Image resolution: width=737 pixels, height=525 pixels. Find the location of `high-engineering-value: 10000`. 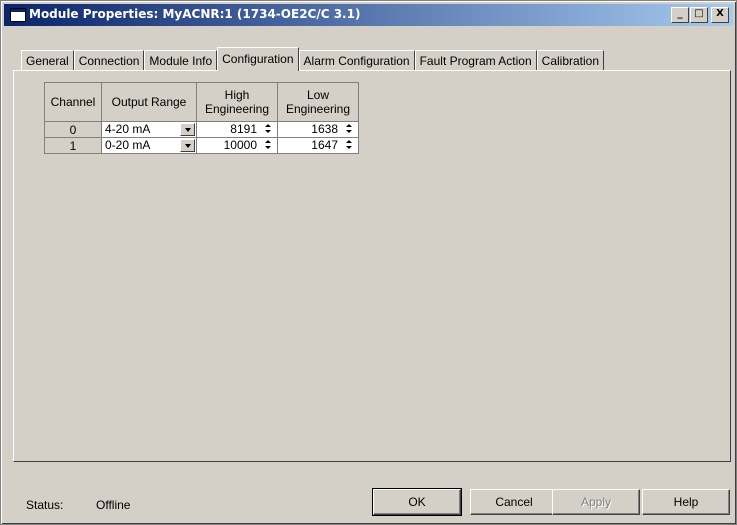

high-engineering-value: 10000 is located at coordinates (240, 145).